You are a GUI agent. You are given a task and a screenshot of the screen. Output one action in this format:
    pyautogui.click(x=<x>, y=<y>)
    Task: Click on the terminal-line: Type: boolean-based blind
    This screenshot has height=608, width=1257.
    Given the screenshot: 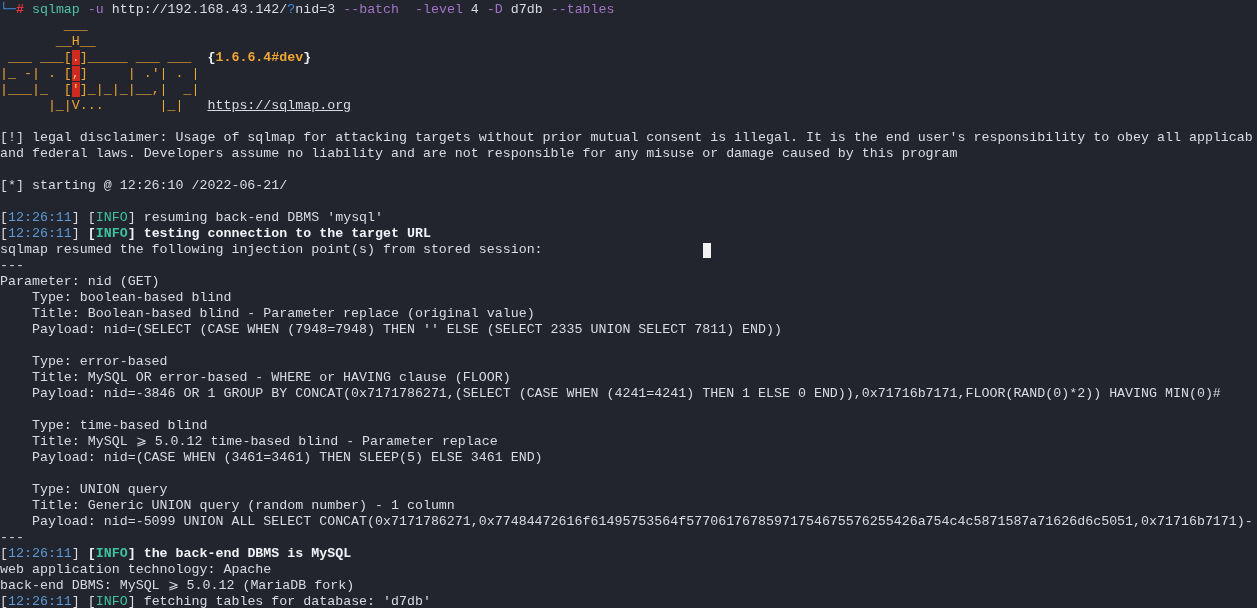 What is the action you would take?
    pyautogui.click(x=131, y=298)
    